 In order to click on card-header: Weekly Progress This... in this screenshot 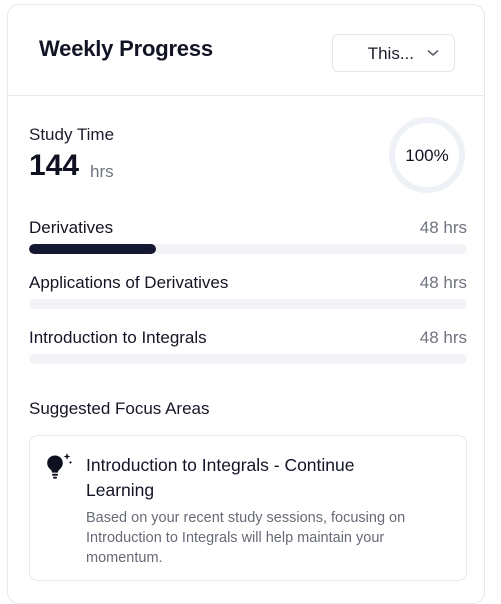, I will do `click(246, 50)`.